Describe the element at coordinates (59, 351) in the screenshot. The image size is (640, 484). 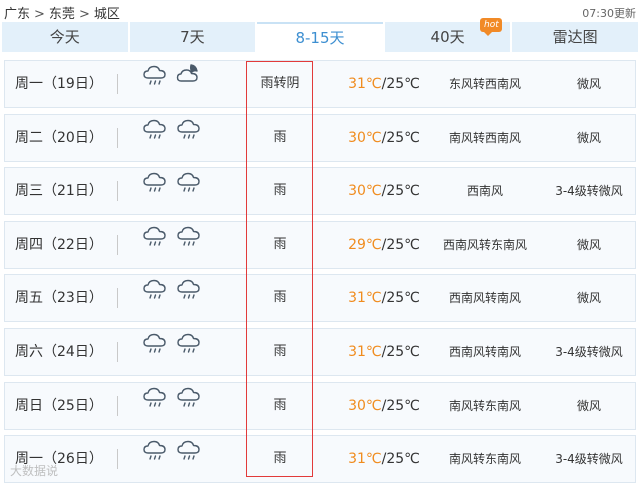
I see `day-label: 周六（24日）` at that location.